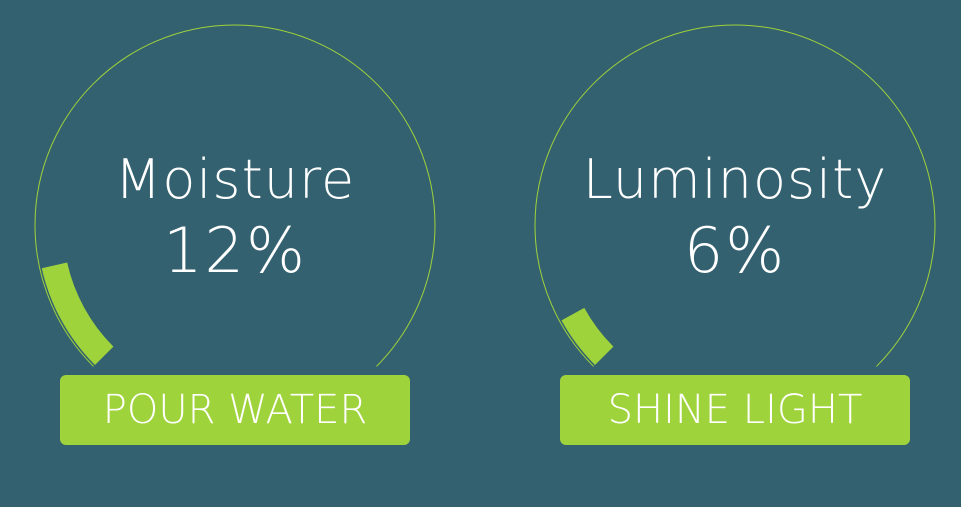  What do you see at coordinates (735, 410) in the screenshot?
I see `shine-light-button: SHINE LIGHT` at bounding box center [735, 410].